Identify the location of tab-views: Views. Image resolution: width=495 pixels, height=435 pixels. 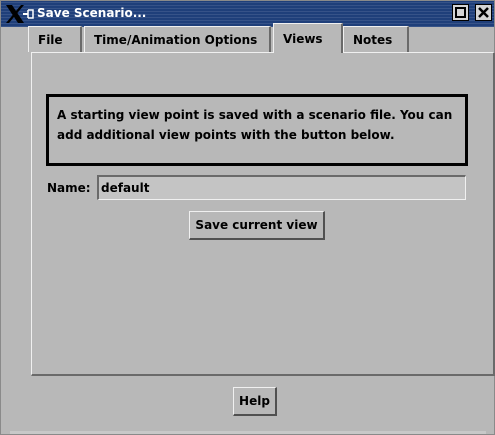
(308, 38).